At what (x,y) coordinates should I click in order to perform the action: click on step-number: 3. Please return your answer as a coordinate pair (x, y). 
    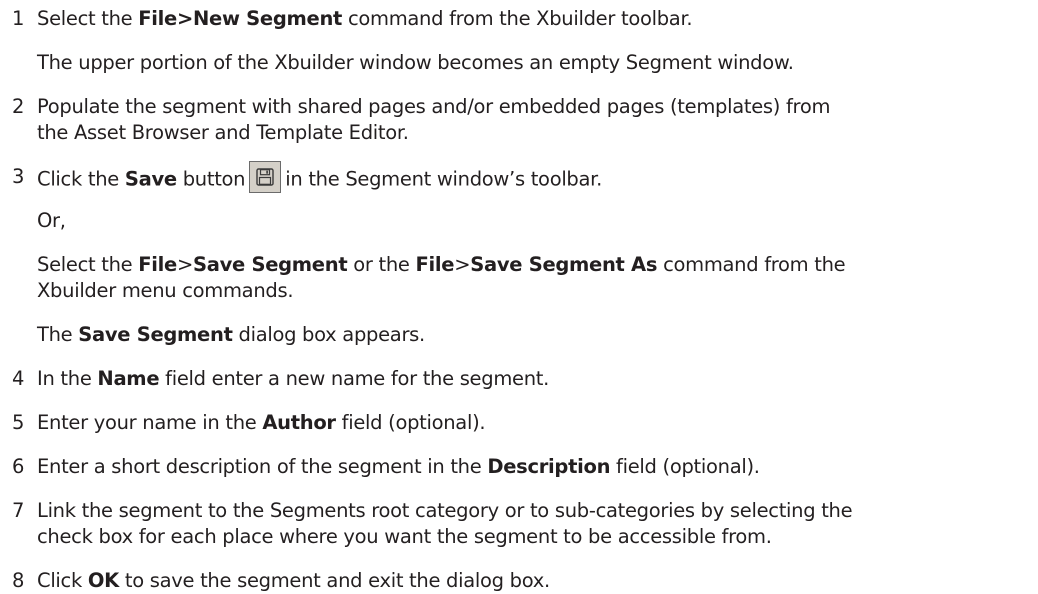
    Looking at the image, I should click on (18, 176).